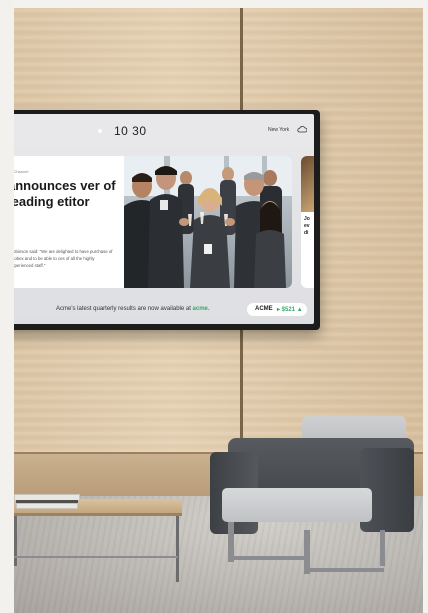 This screenshot has width=428, height=613. What do you see at coordinates (279, 130) in the screenshot?
I see `weather-location: New York` at bounding box center [279, 130].